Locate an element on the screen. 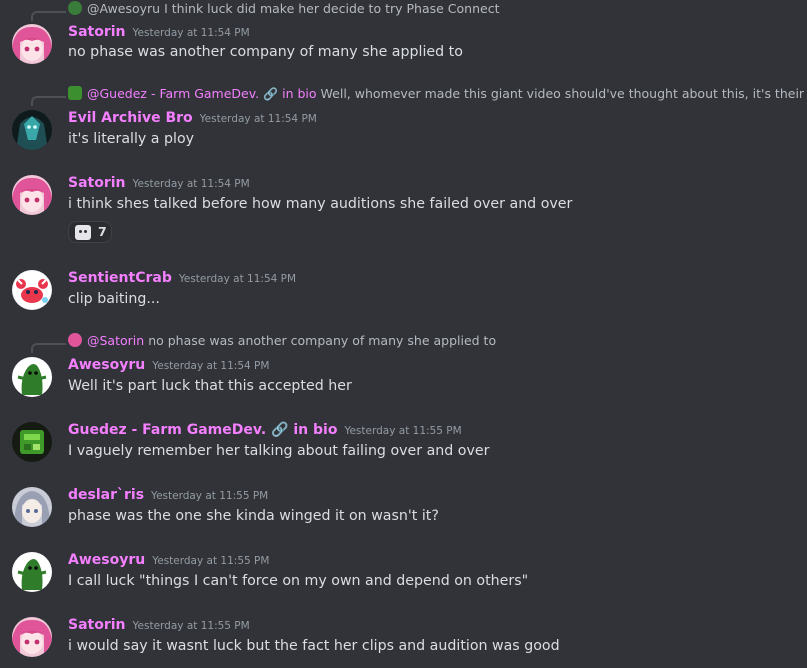 The height and width of the screenshot is (668, 807). message-author: SentientCrab Yesterday at 11:54 PM is located at coordinates (182, 278).